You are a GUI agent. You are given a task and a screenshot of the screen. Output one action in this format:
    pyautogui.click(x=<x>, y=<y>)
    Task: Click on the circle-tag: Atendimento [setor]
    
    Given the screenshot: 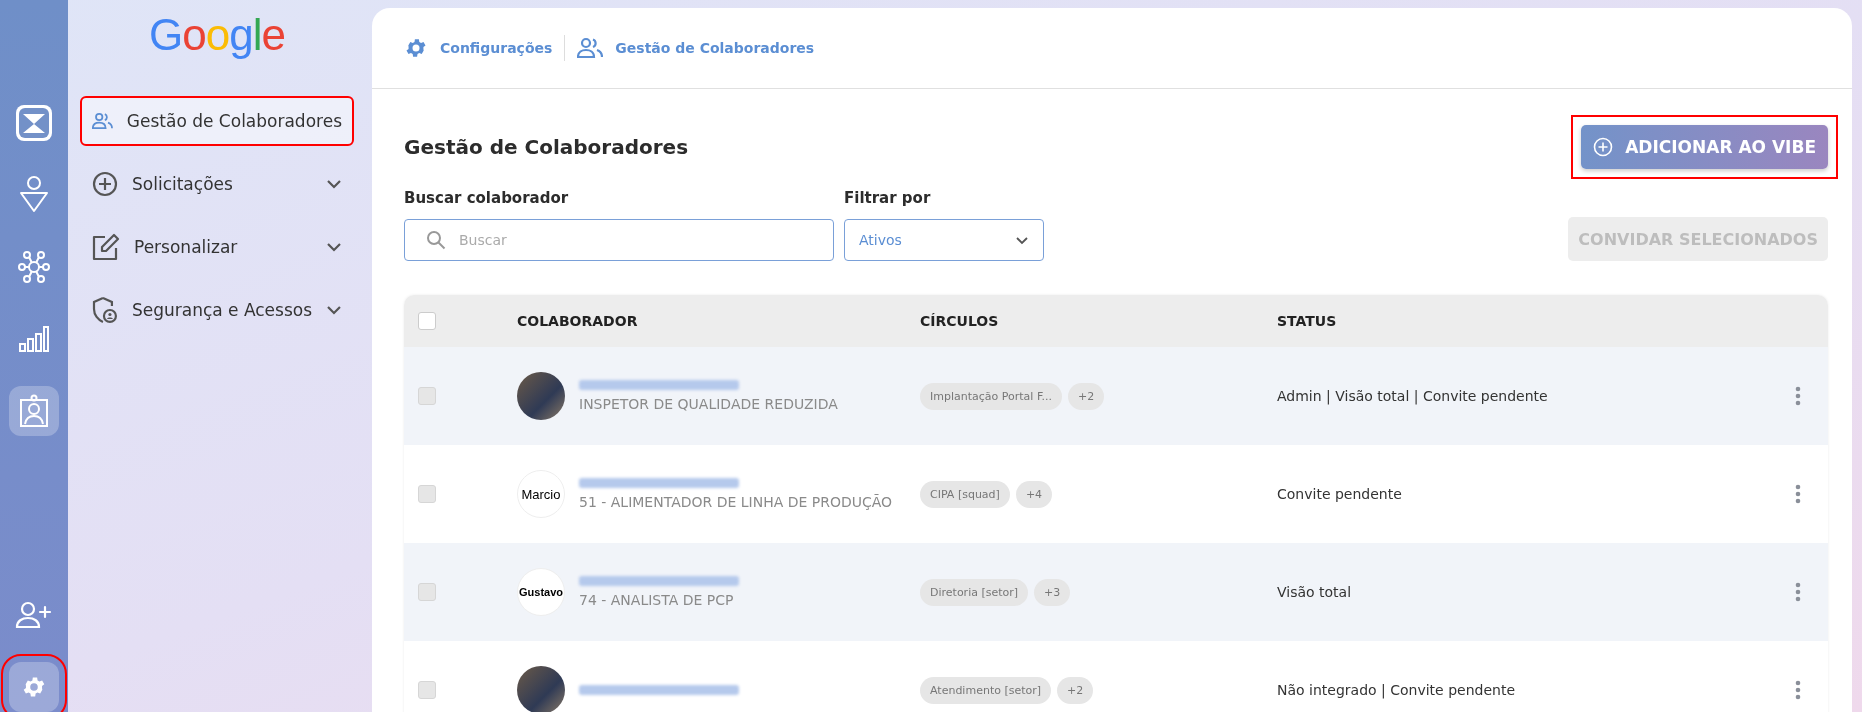 What is the action you would take?
    pyautogui.click(x=986, y=690)
    